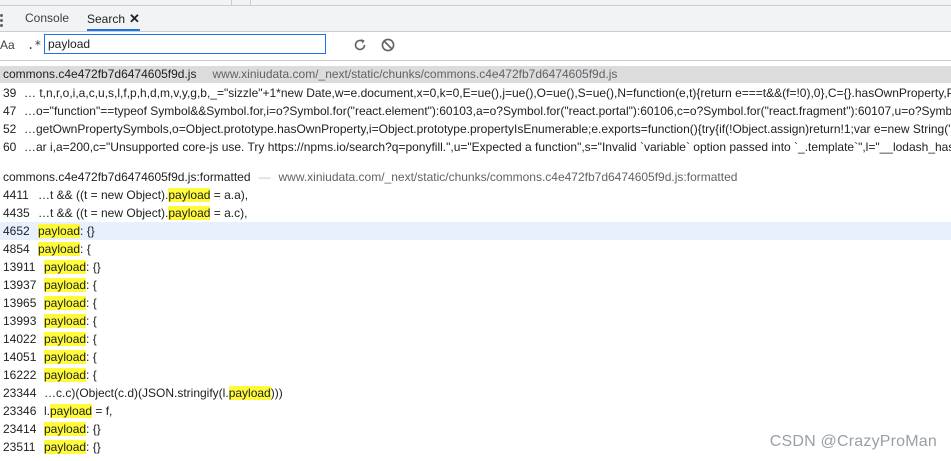 The image size is (951, 461). What do you see at coordinates (475, 411) in the screenshot?
I see `result-row: 23346 l.payload = f,` at bounding box center [475, 411].